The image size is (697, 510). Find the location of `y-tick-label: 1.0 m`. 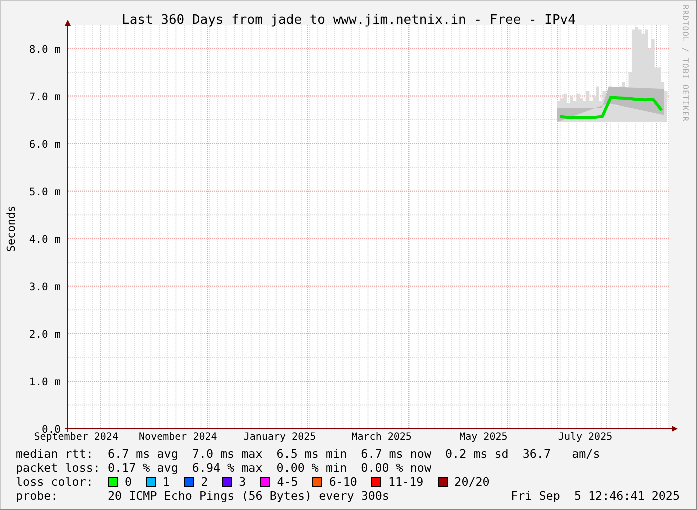

y-tick-label: 1.0 m is located at coordinates (45, 382).